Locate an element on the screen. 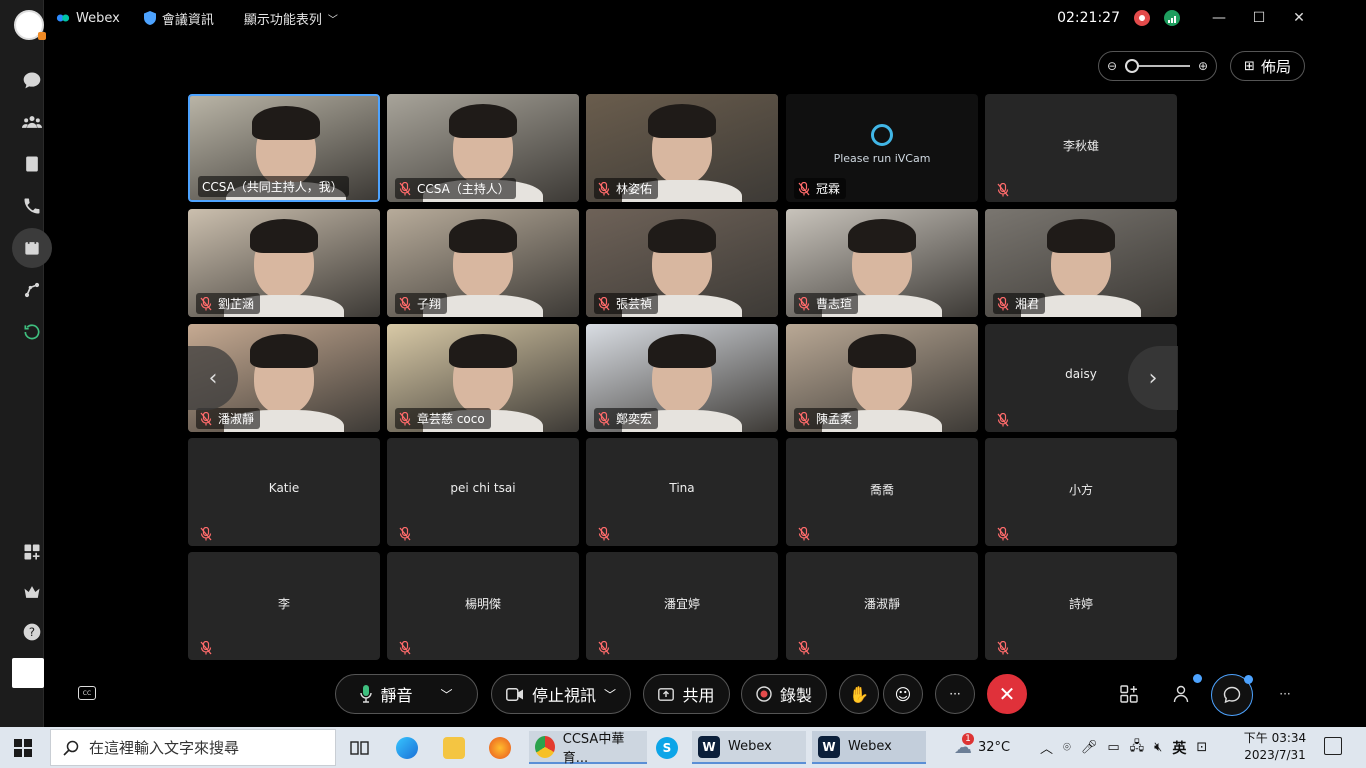  maximize-icon: ☐ is located at coordinates (1259, 18).